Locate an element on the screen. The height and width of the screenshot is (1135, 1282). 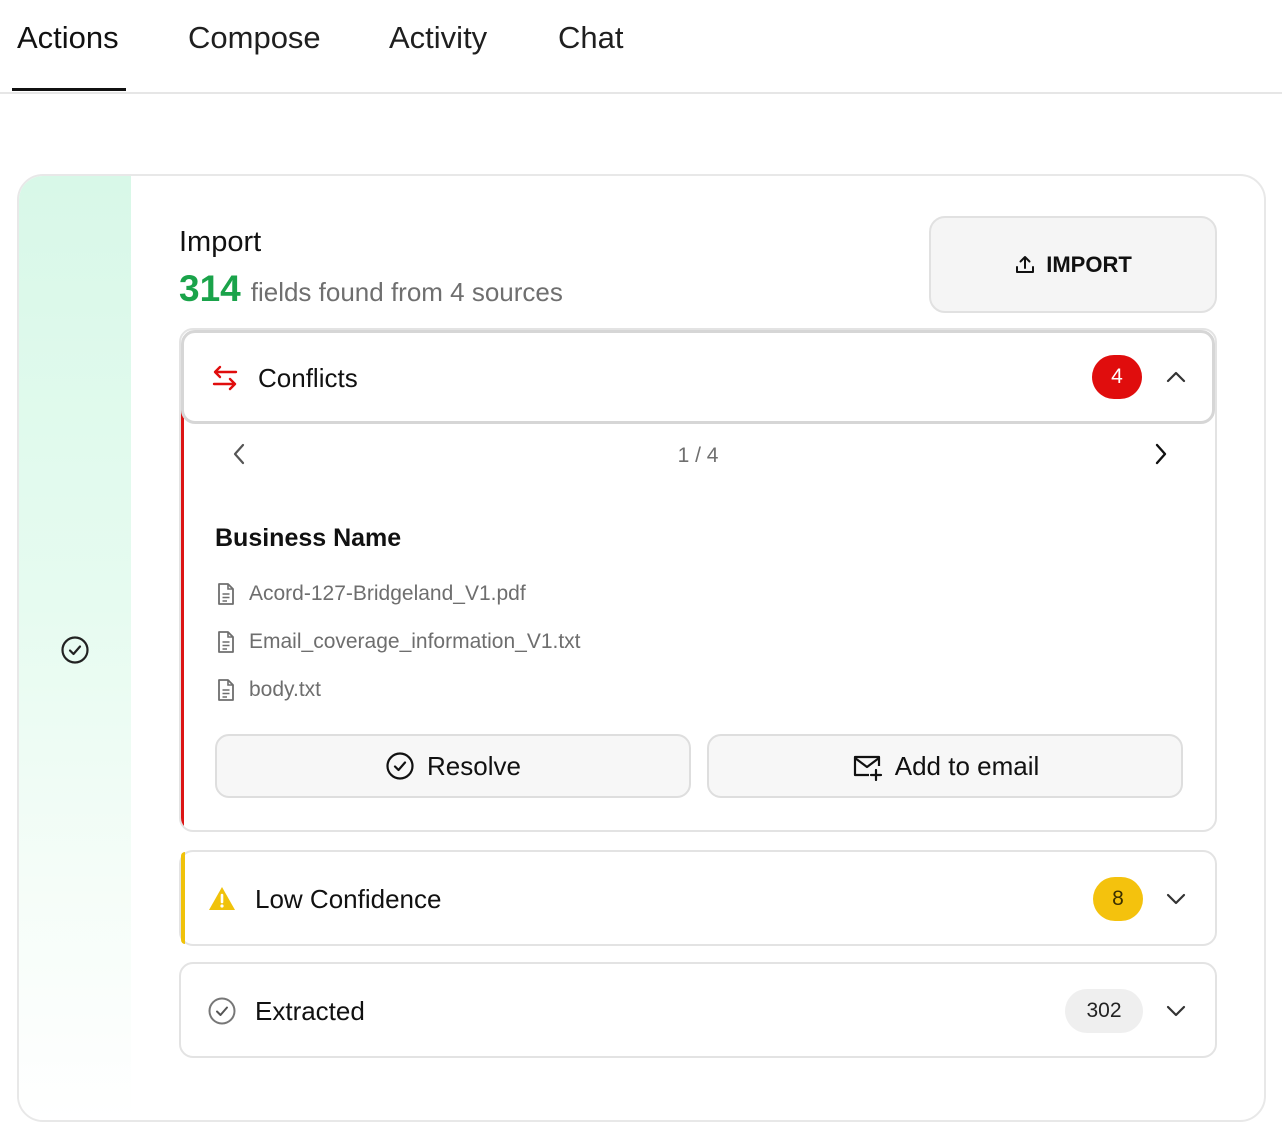
status-rail is located at coordinates (75, 648).